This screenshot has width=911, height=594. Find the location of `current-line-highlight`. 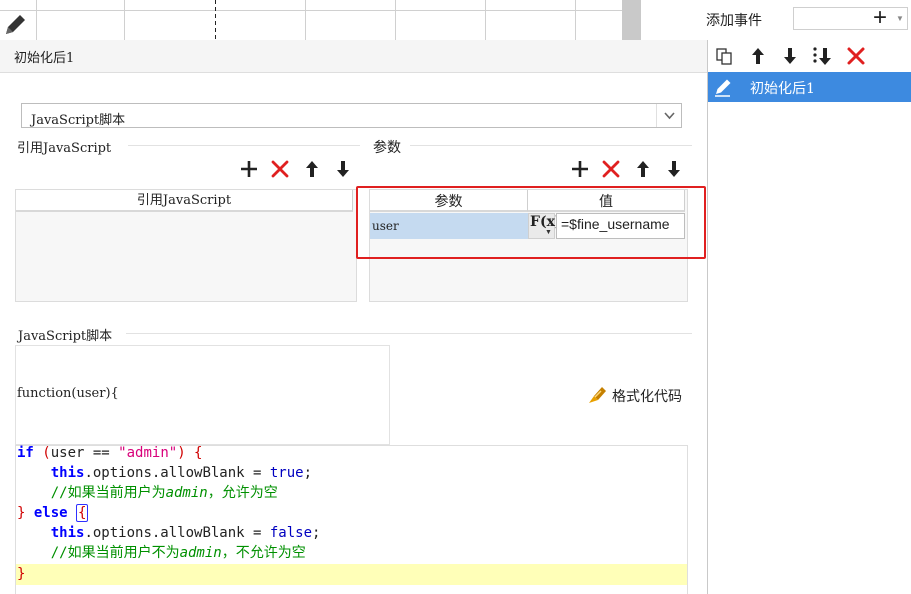

current-line-highlight is located at coordinates (351, 574).